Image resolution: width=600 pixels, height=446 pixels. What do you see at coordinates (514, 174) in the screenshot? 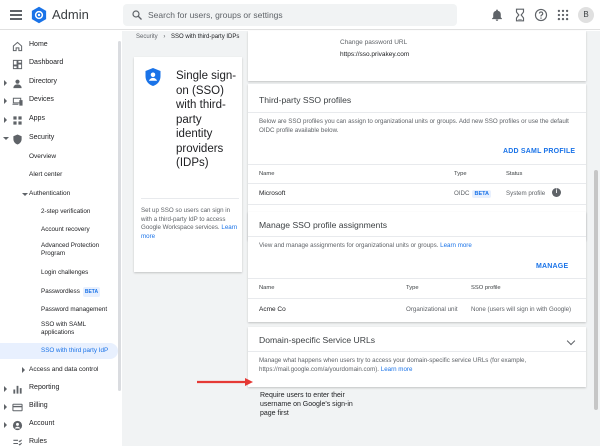
I see `column-header-status: Status` at bounding box center [514, 174].